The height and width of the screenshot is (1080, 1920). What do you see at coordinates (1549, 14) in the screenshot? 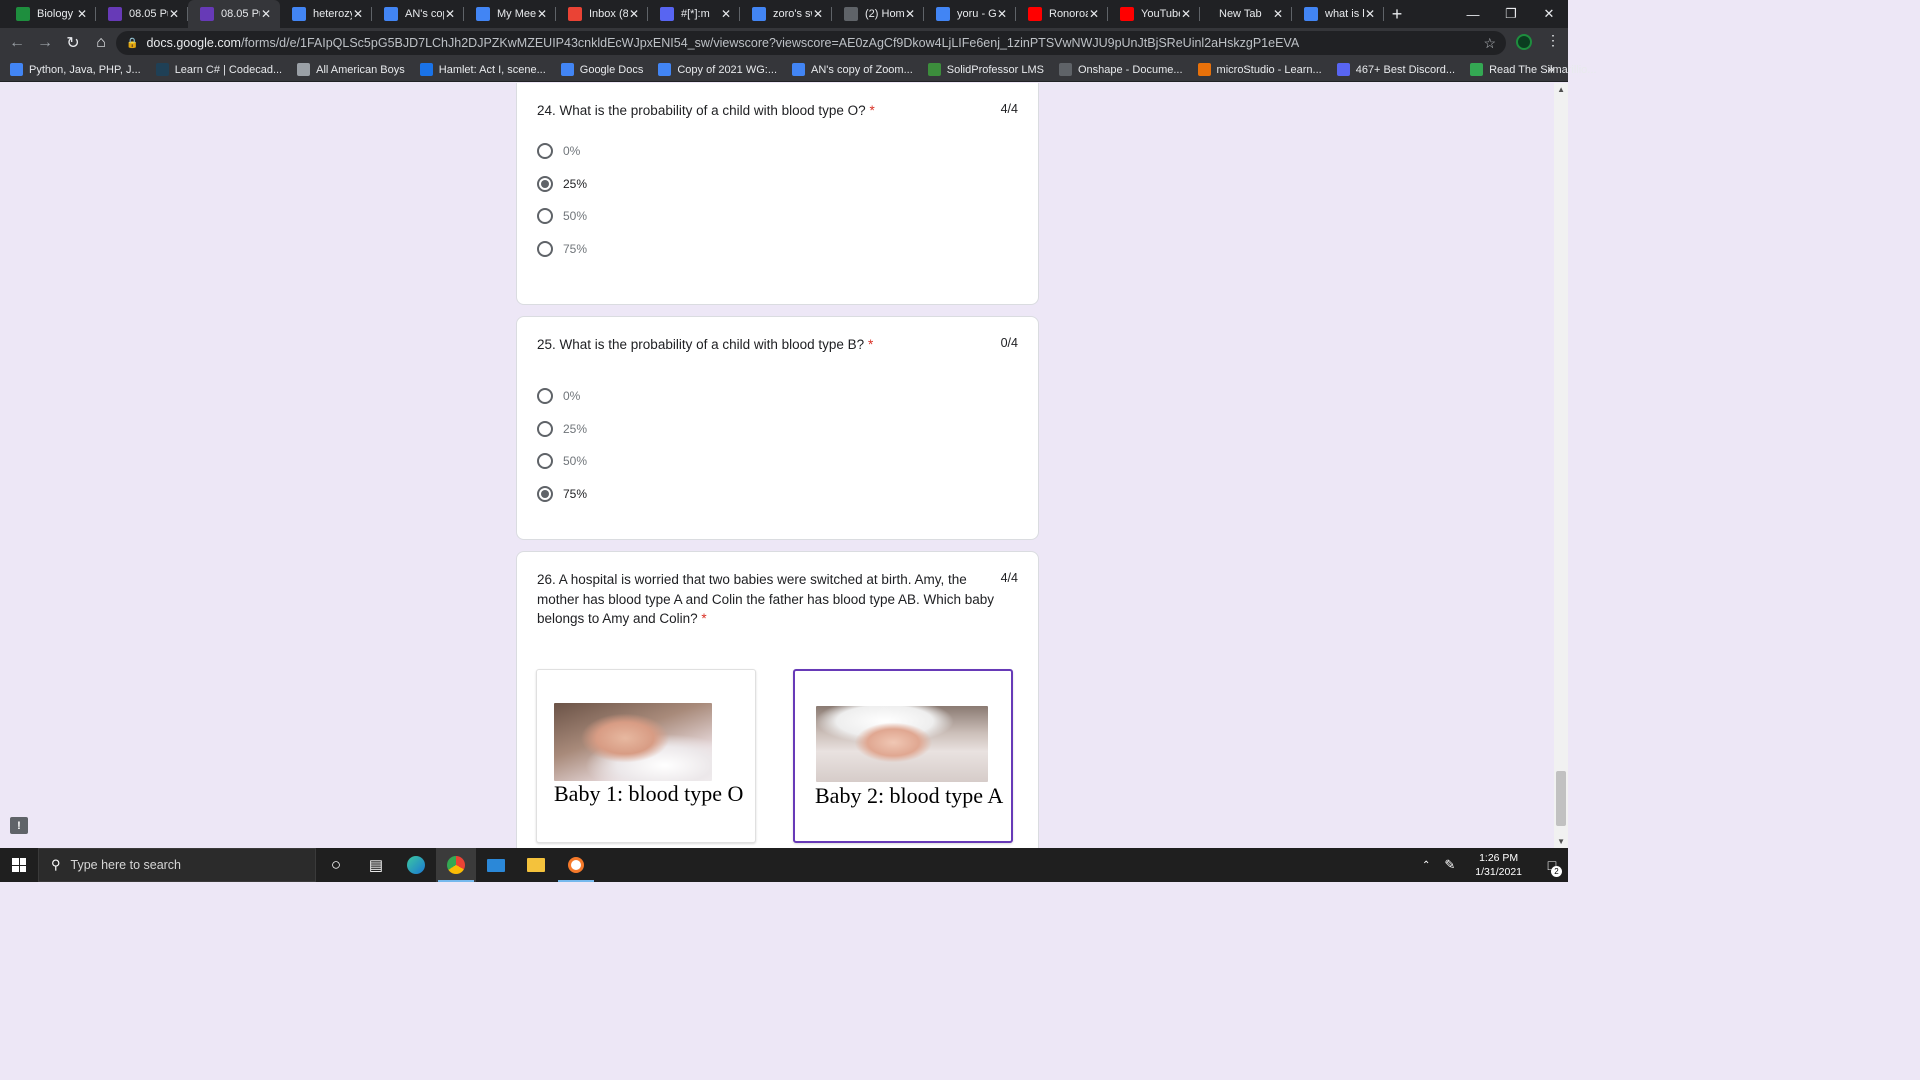
I see `close-window-icon: ✕` at bounding box center [1549, 14].